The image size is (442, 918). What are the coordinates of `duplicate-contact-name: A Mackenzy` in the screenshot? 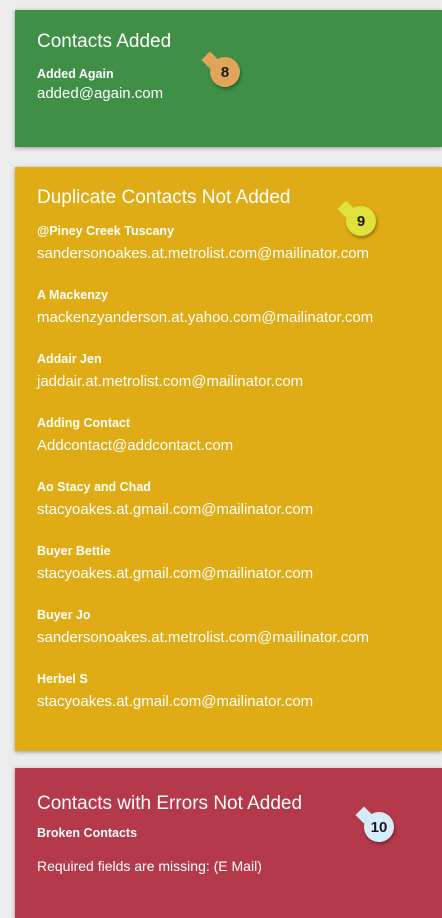 It's located at (73, 295).